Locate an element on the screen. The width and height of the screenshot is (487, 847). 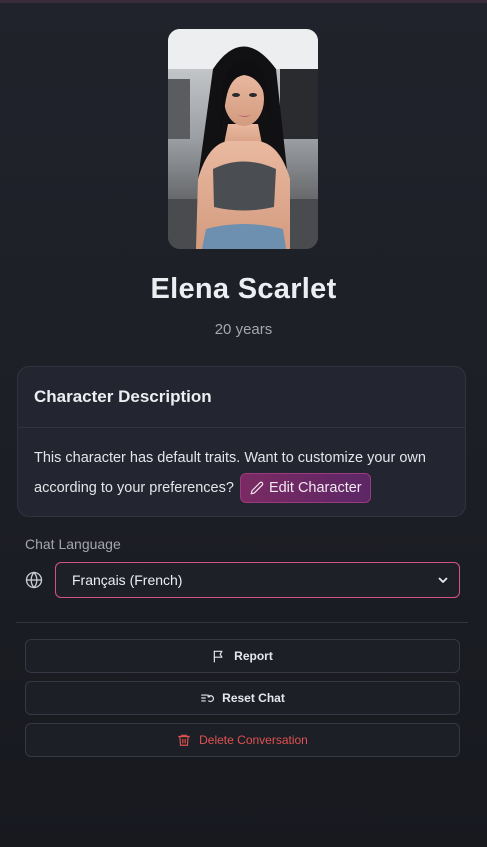
chat-language-label: Chat Language is located at coordinates (73, 544).